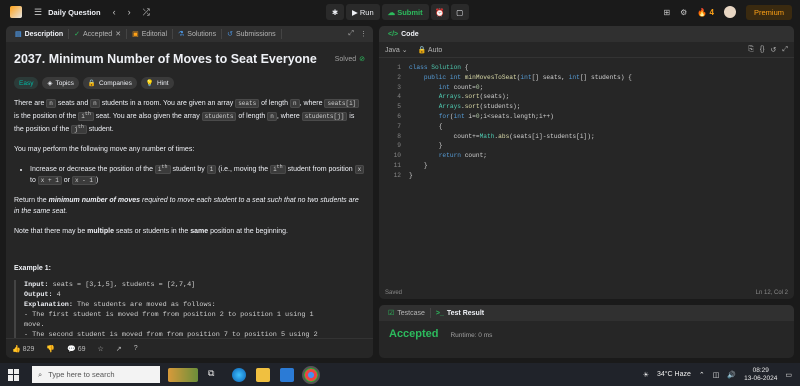 This screenshot has width=800, height=386. What do you see at coordinates (705, 12) in the screenshot?
I see `streak-counter: 🔥 4` at bounding box center [705, 12].